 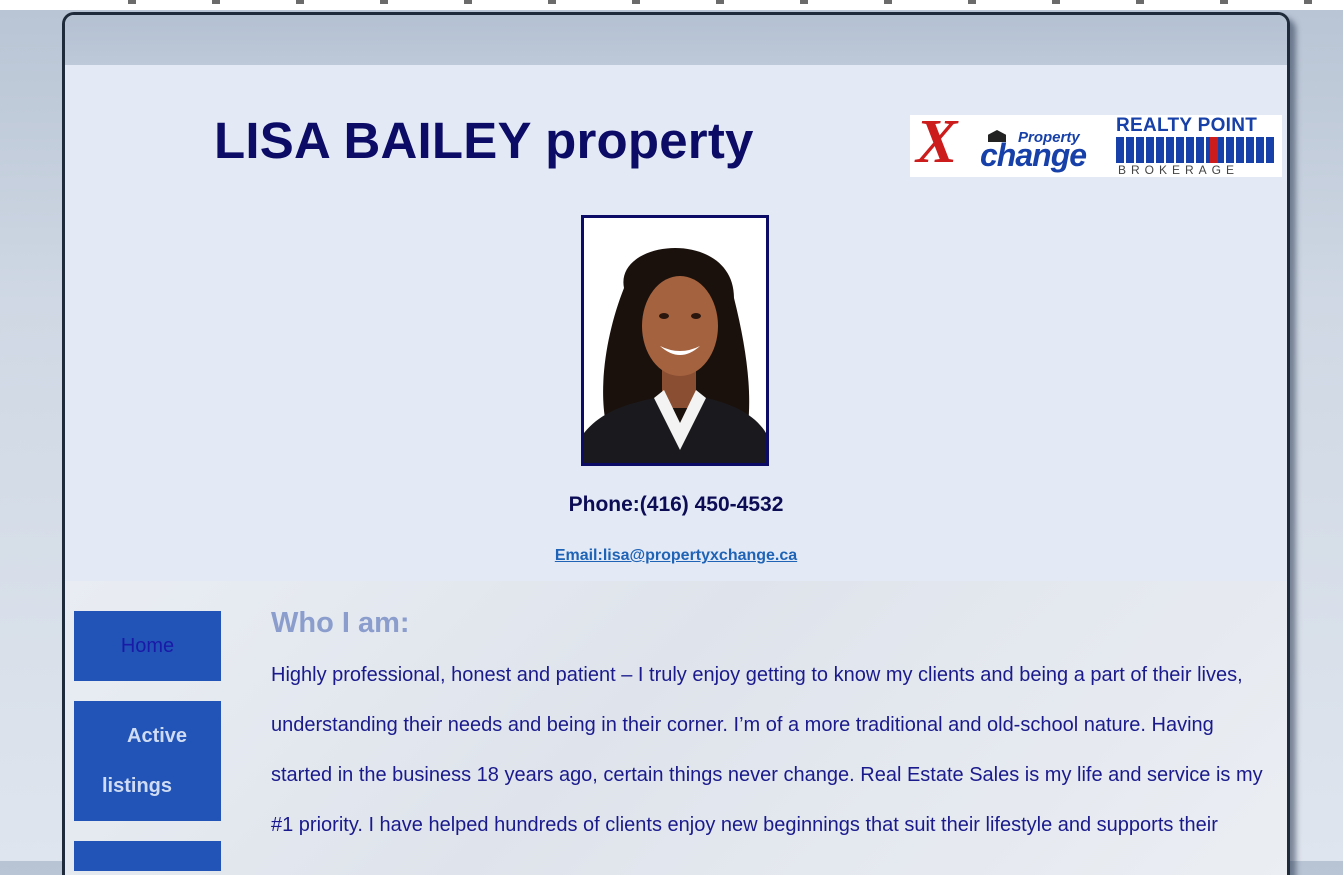 What do you see at coordinates (937, 142) in the screenshot?
I see `logo-x-letter: X` at bounding box center [937, 142].